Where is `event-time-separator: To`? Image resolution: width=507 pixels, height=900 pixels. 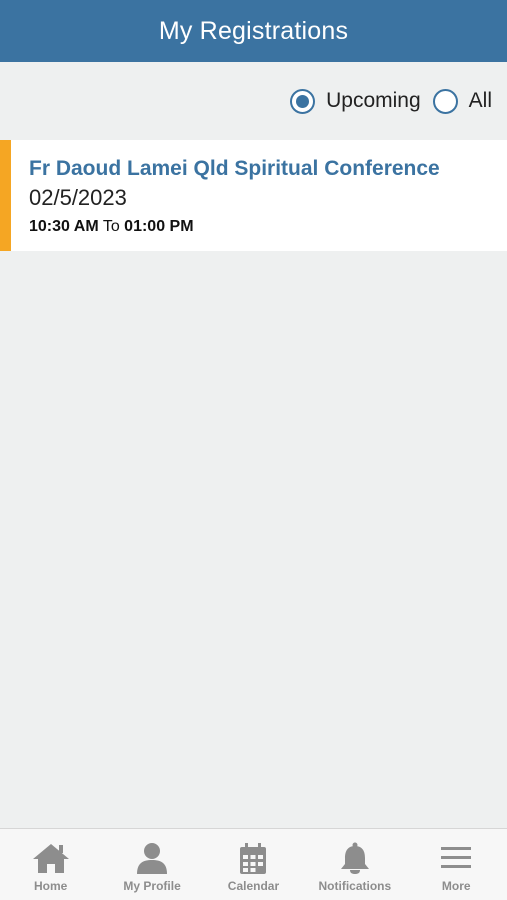
event-time-separator: To is located at coordinates (111, 226).